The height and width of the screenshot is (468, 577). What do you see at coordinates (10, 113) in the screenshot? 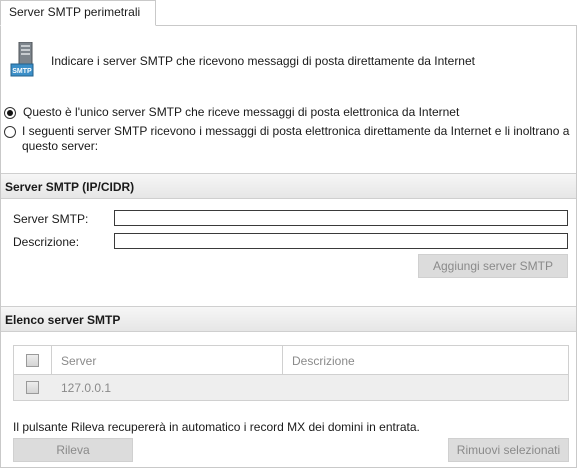
I see `radio-button-checked` at bounding box center [10, 113].